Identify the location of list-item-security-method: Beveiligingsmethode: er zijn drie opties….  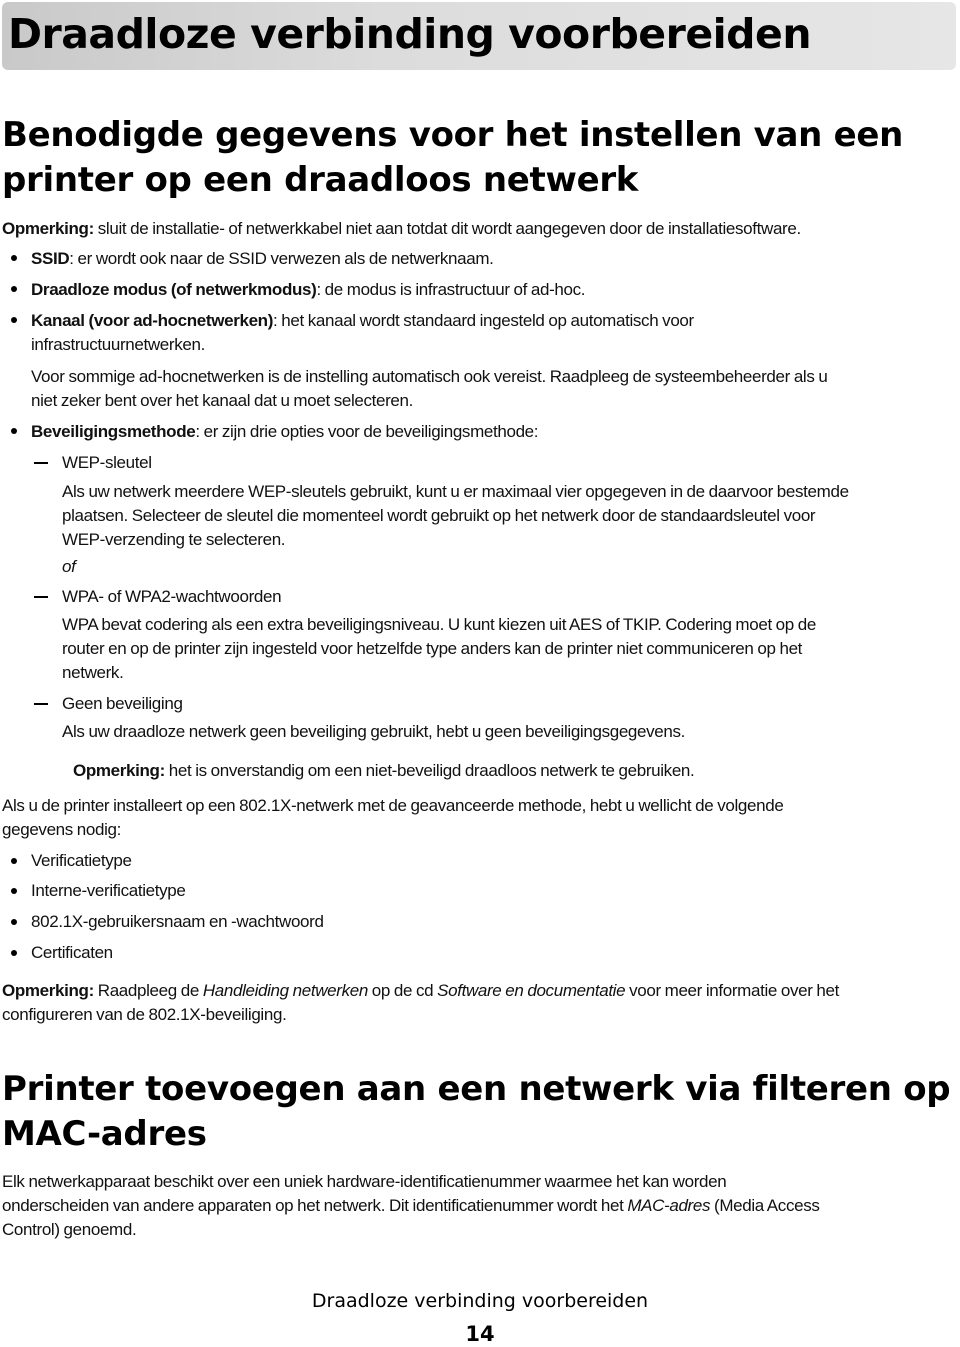
(285, 431).